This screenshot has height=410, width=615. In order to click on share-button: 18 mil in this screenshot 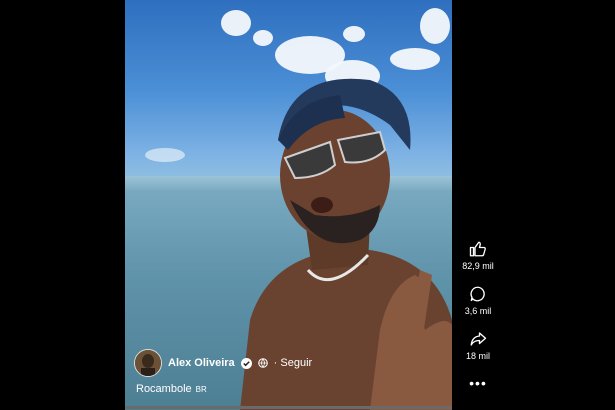, I will do `click(478, 345)`.